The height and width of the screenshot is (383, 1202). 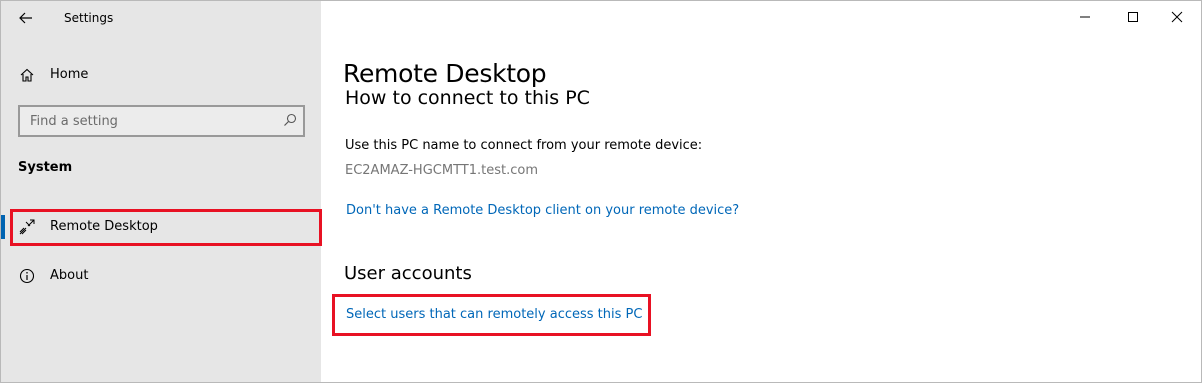 I want to click on page-title: Remote Desktop, so click(x=445, y=73).